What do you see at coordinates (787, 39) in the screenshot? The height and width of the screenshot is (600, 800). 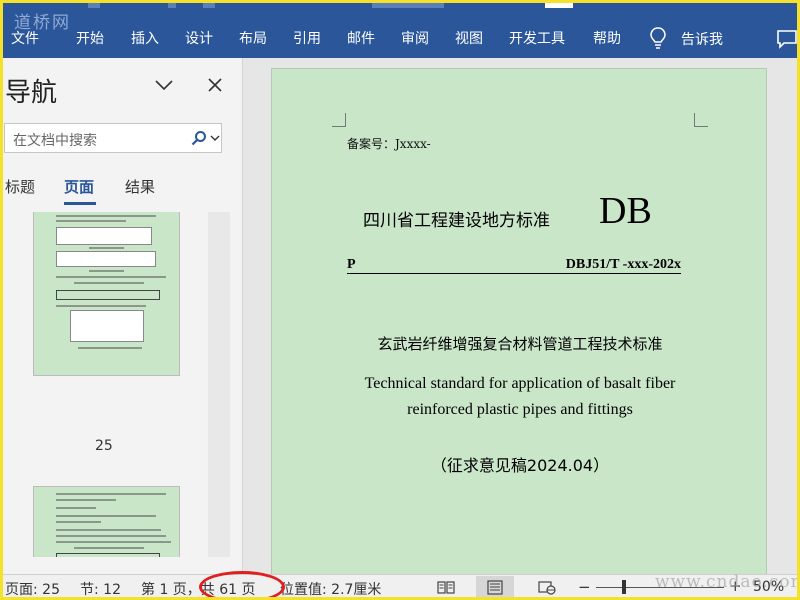 I see `comment-icon` at bounding box center [787, 39].